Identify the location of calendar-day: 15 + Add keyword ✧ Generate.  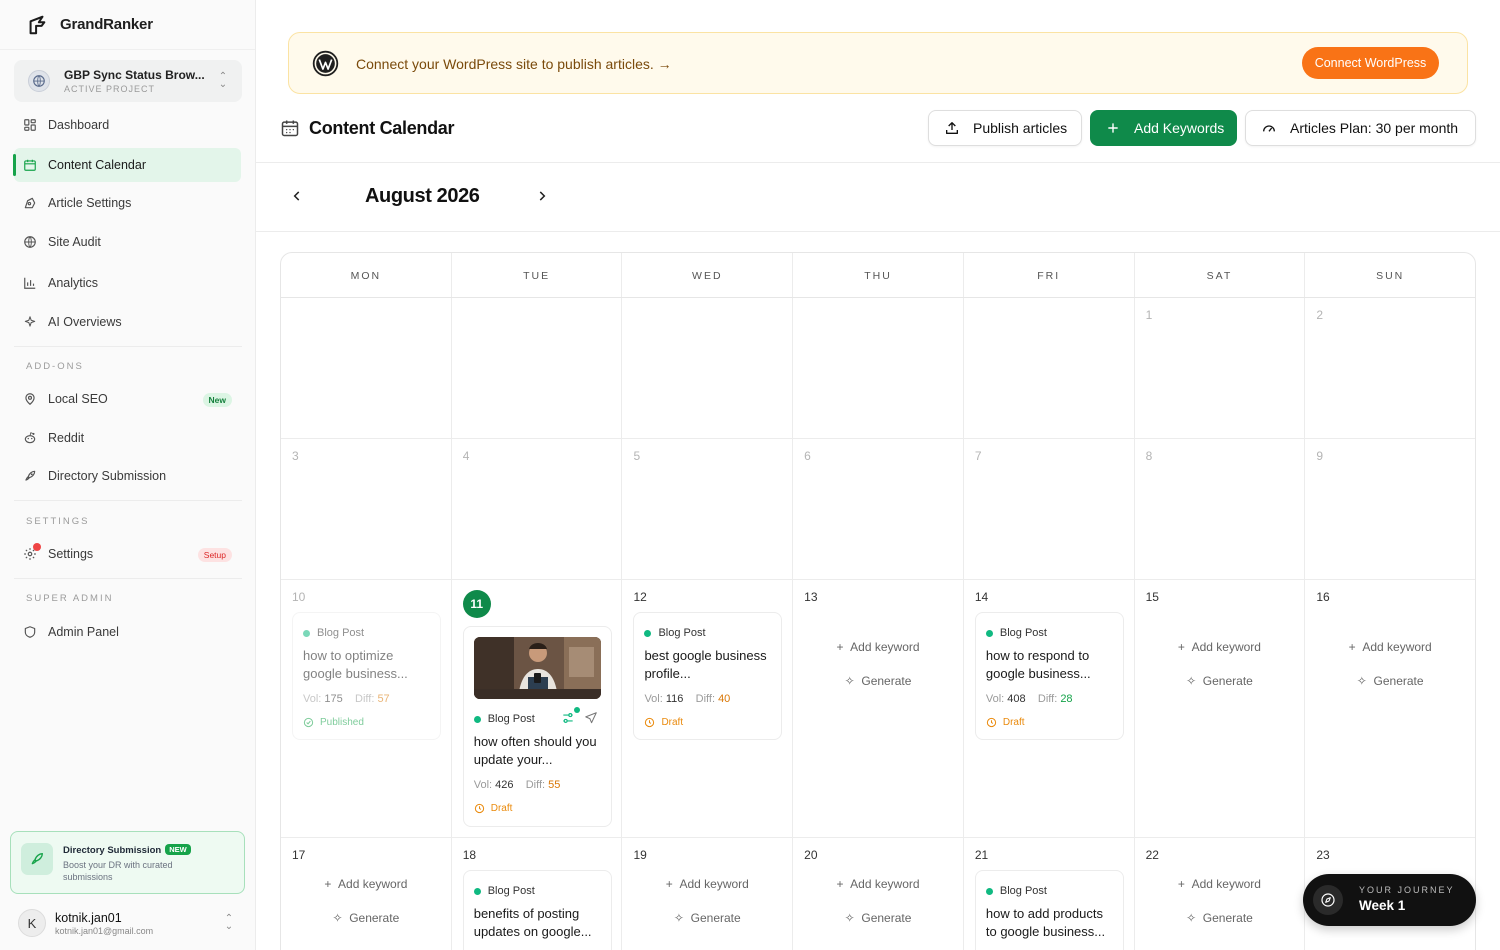
(1220, 708).